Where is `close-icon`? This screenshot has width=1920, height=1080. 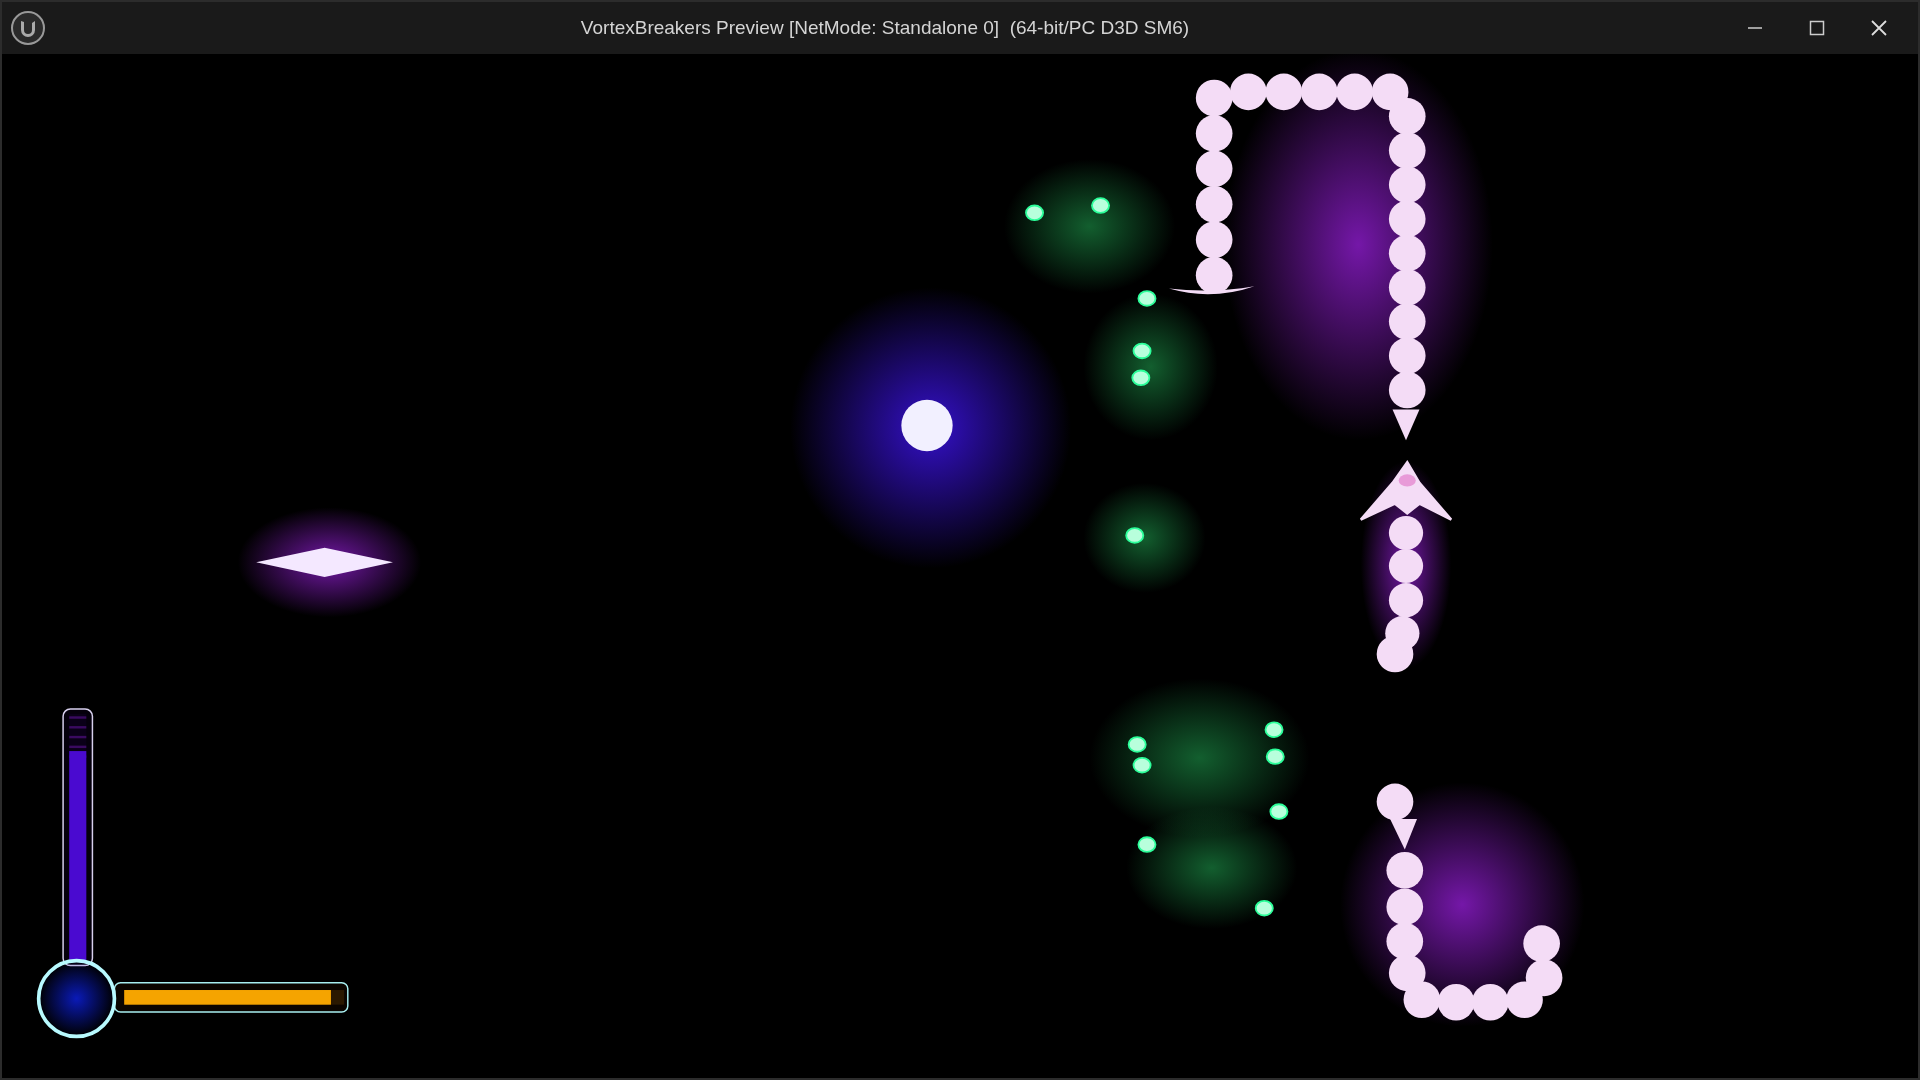
close-icon is located at coordinates (1879, 28).